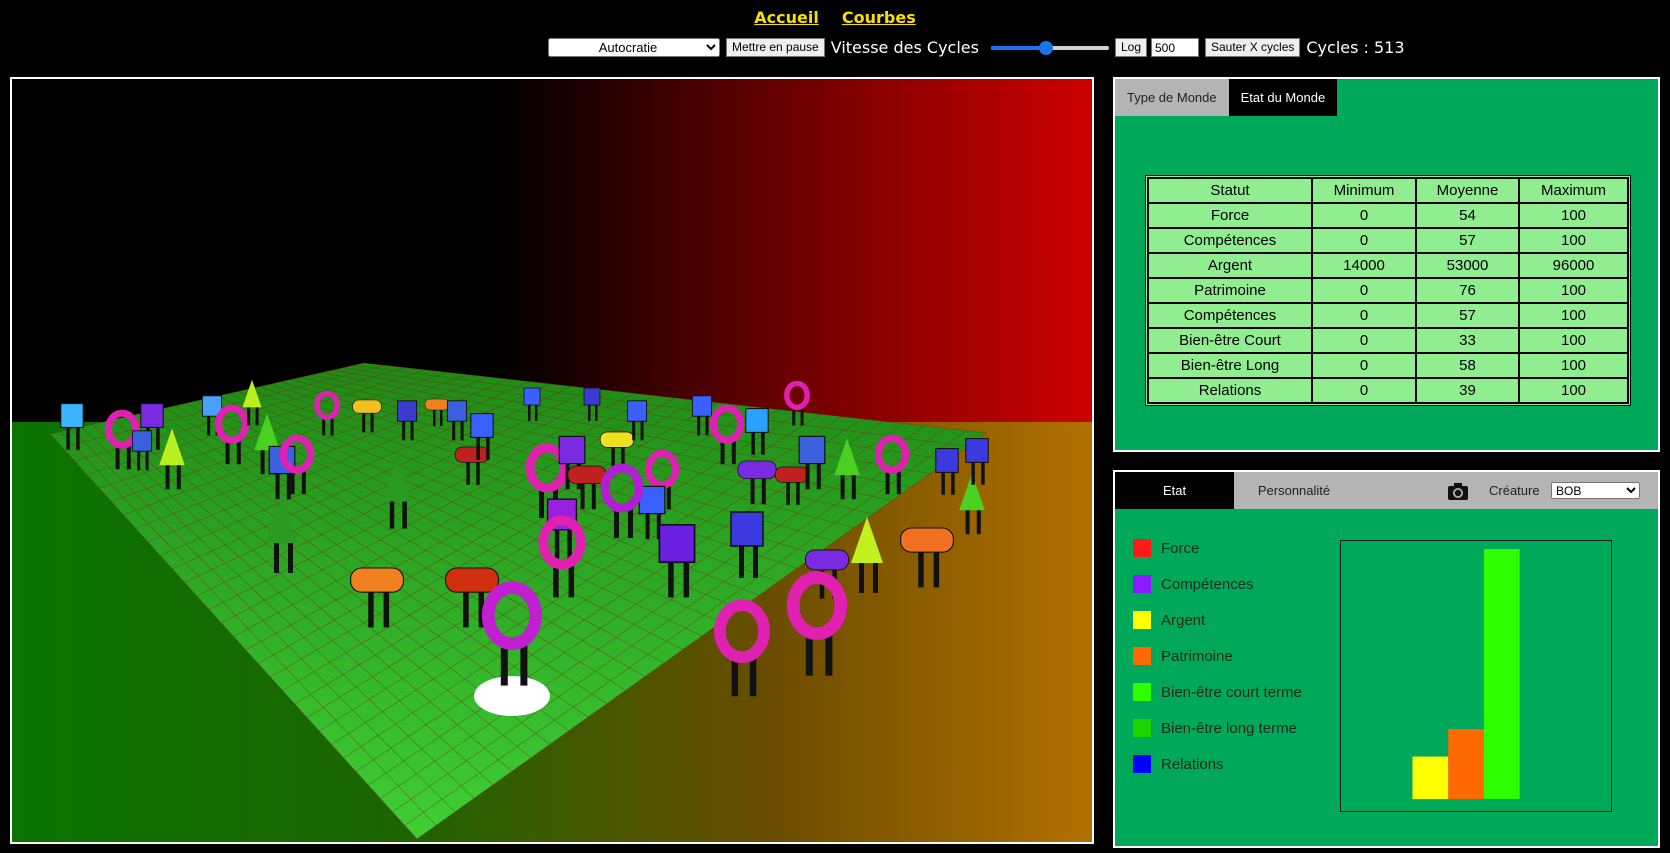 This screenshot has width=1670, height=853. I want to click on speed-slider, so click(1049, 47).